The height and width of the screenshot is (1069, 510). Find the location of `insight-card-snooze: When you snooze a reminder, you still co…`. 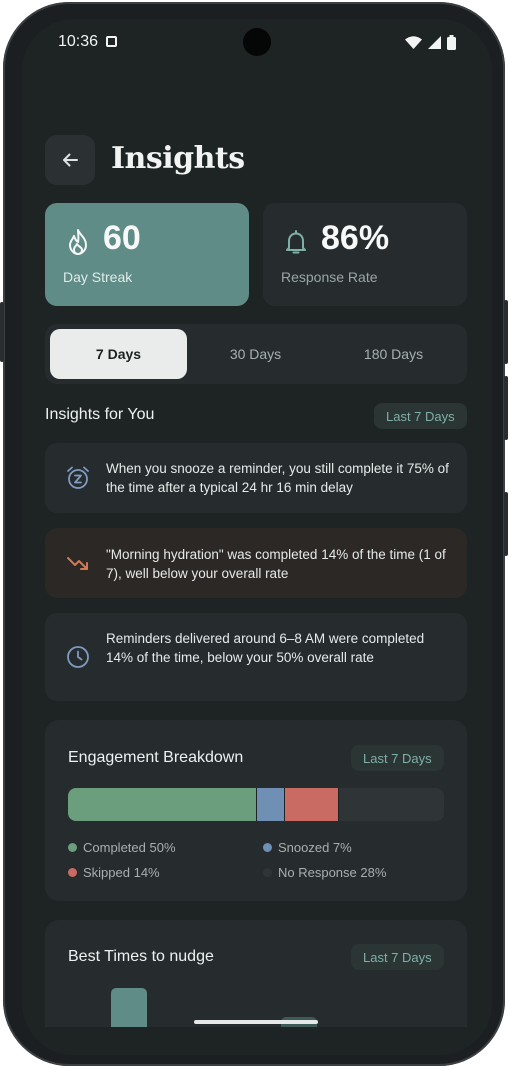

insight-card-snooze: When you snooze a reminder, you still co… is located at coordinates (256, 478).